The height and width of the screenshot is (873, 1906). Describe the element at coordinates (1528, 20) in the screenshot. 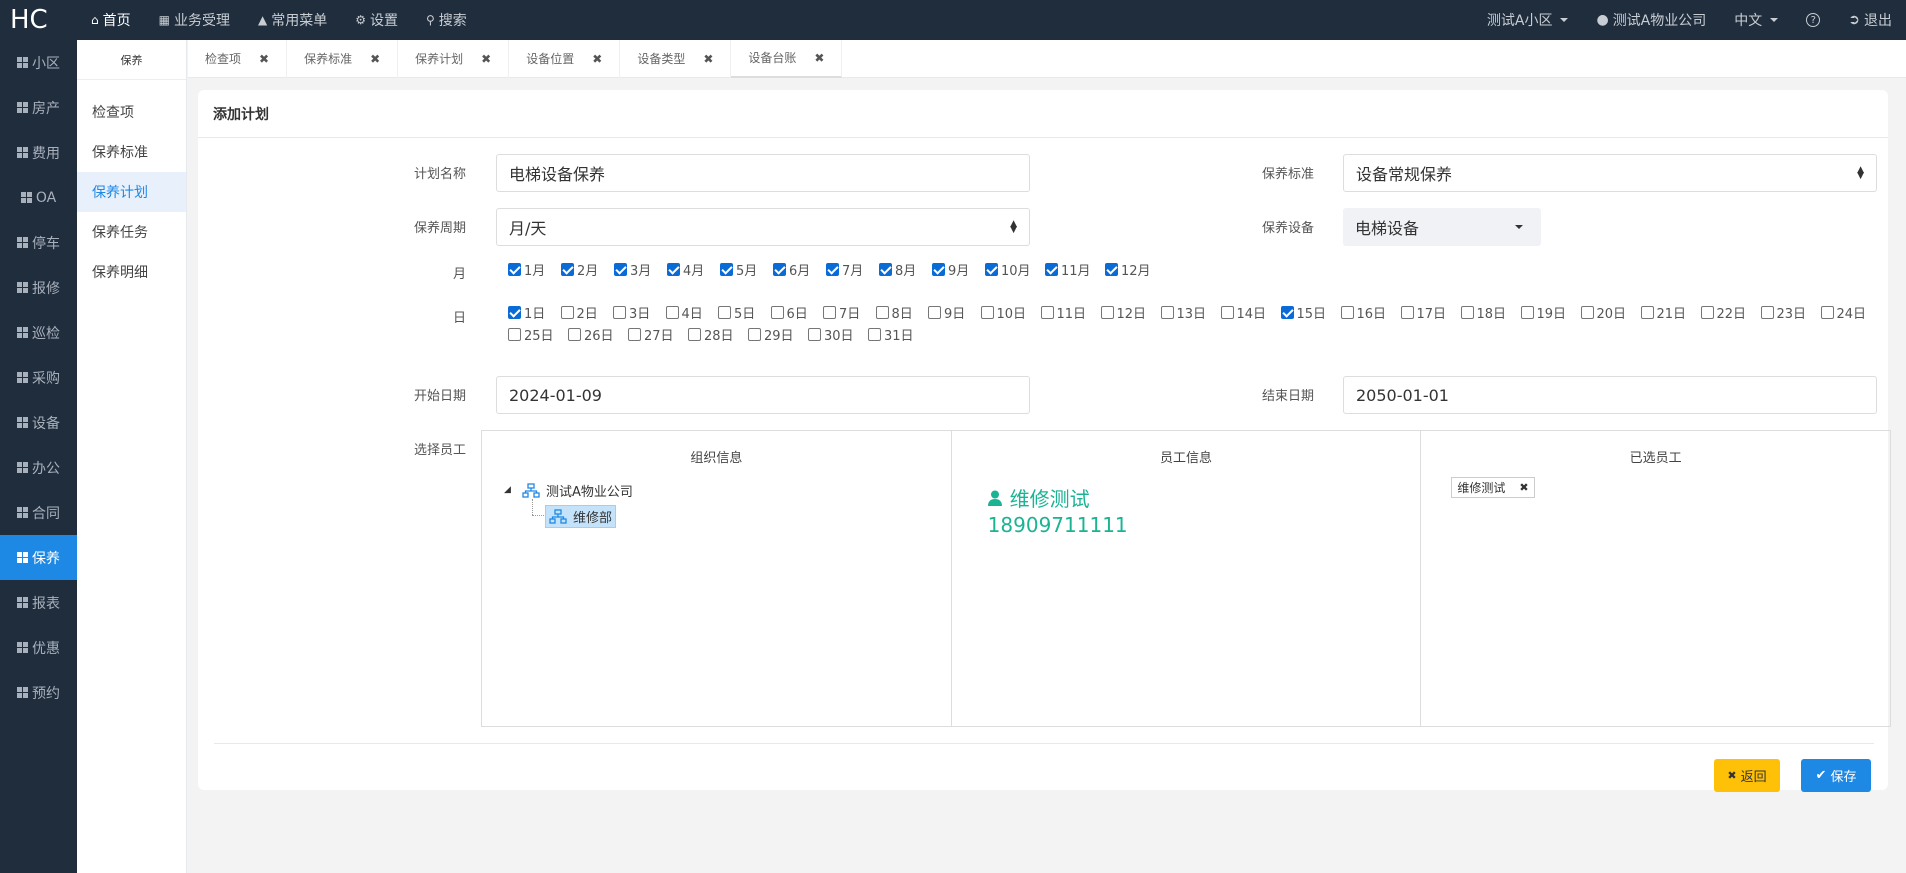

I see `community-dropdown: 测试A小区` at that location.